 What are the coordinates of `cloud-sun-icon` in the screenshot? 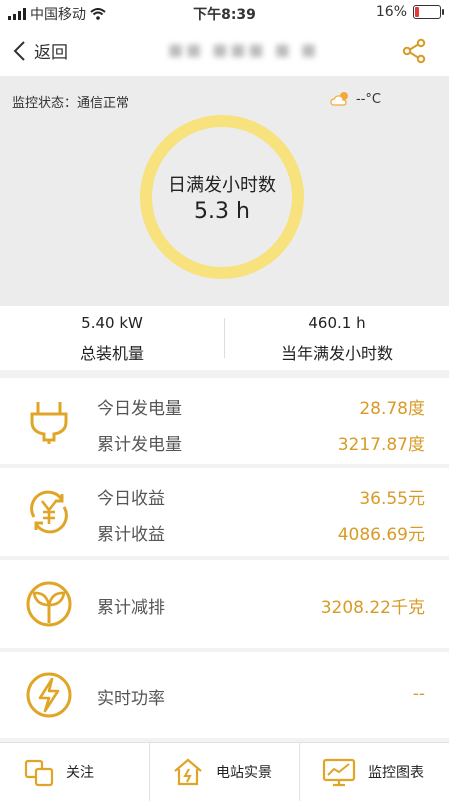 It's located at (339, 99).